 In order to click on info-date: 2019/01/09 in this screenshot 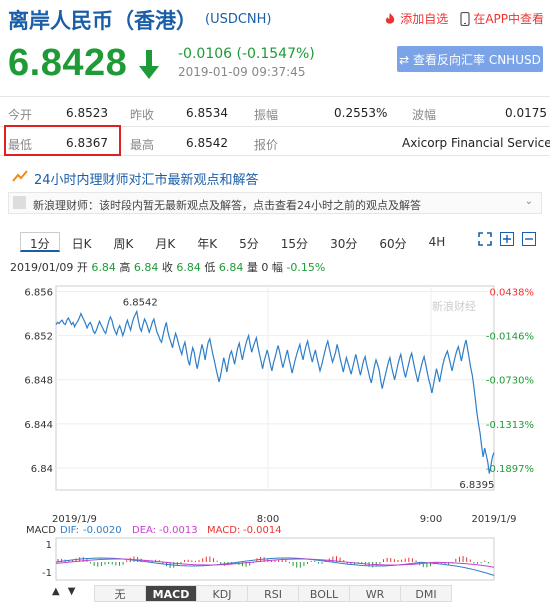, I will do `click(42, 267)`.